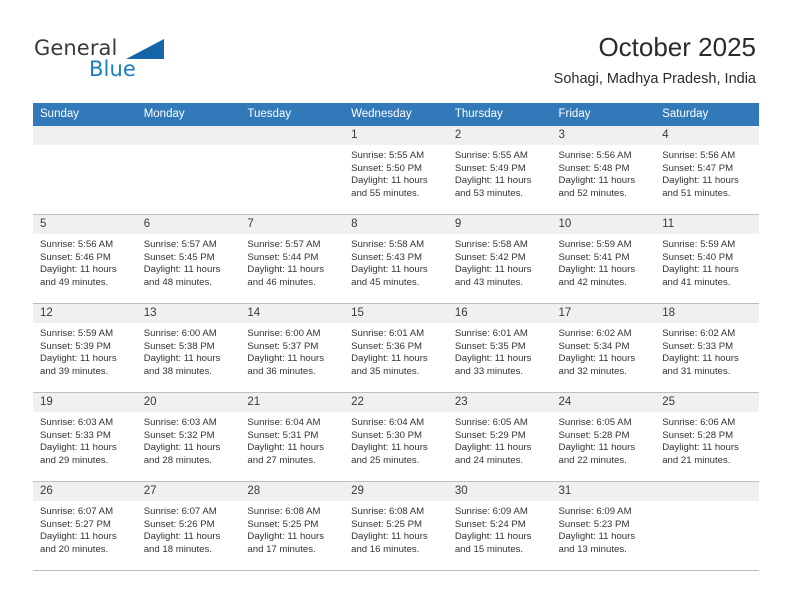  Describe the element at coordinates (292, 313) in the screenshot. I see `day-number-band: 14` at that location.